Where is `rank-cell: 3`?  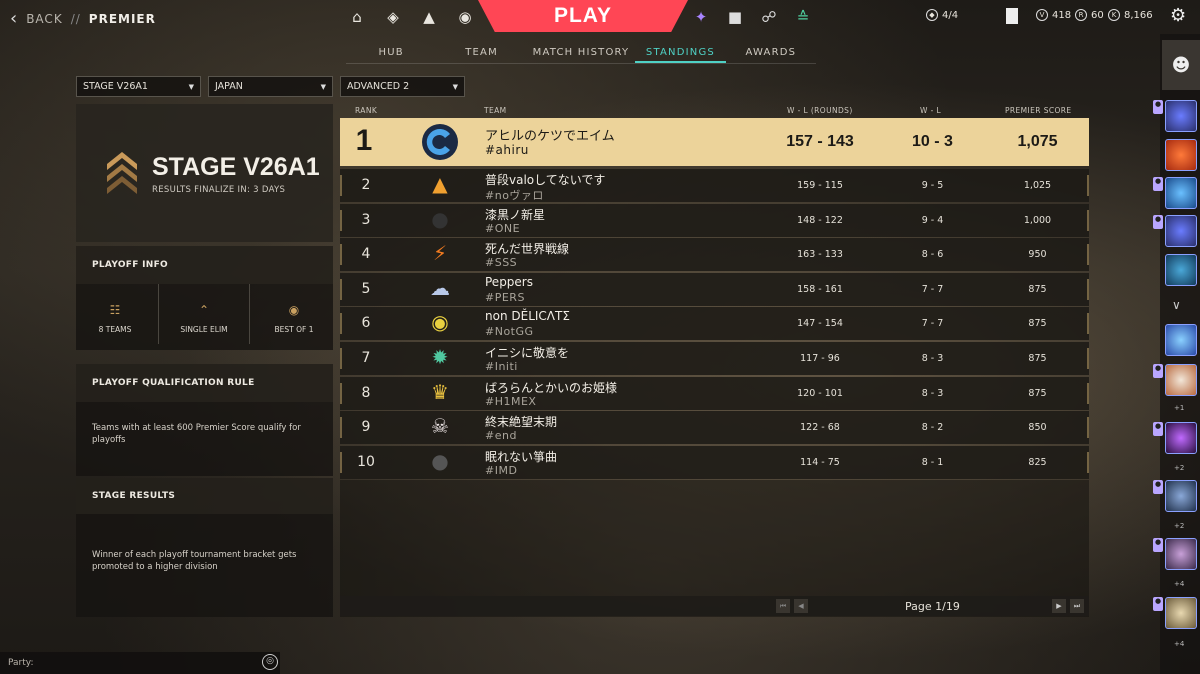 rank-cell: 3 is located at coordinates (366, 219).